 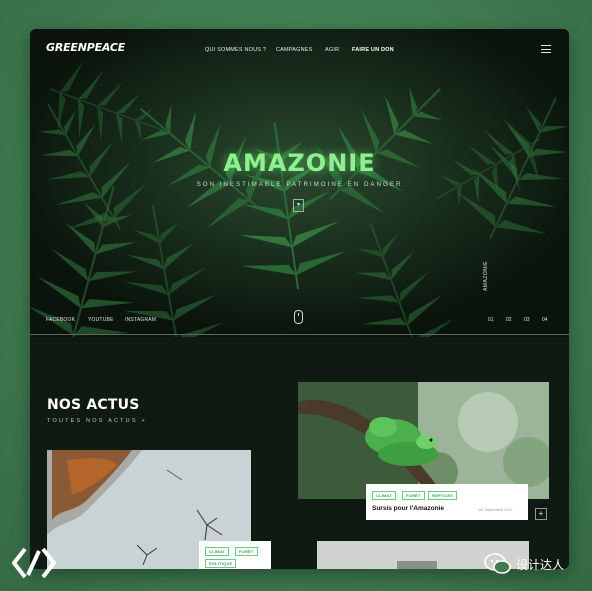 I want to click on green-snake-photo, so click(x=423, y=440).